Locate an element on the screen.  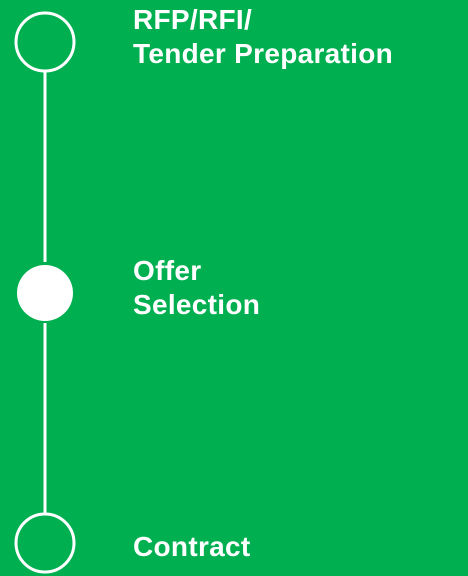
step-2-line-1: Offer is located at coordinates (167, 270).